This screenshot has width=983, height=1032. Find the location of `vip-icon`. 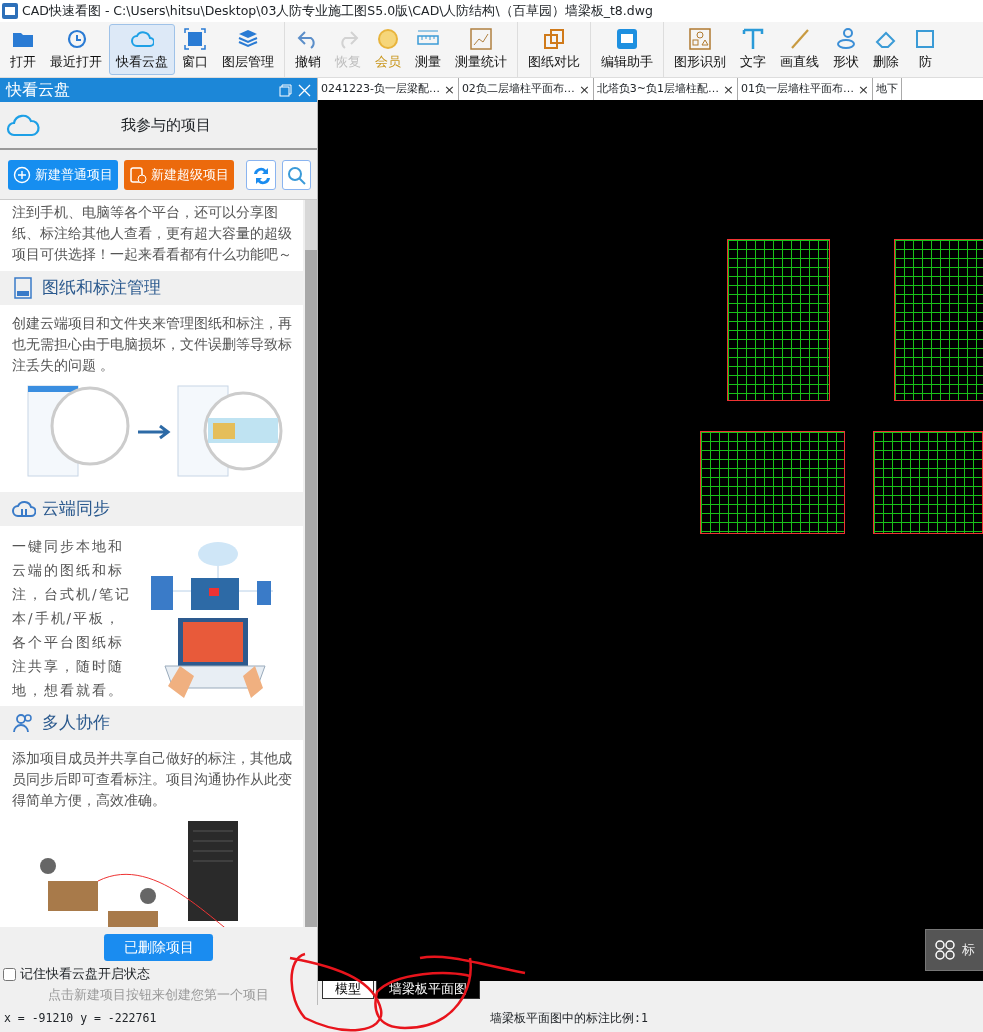

vip-icon is located at coordinates (388, 39).